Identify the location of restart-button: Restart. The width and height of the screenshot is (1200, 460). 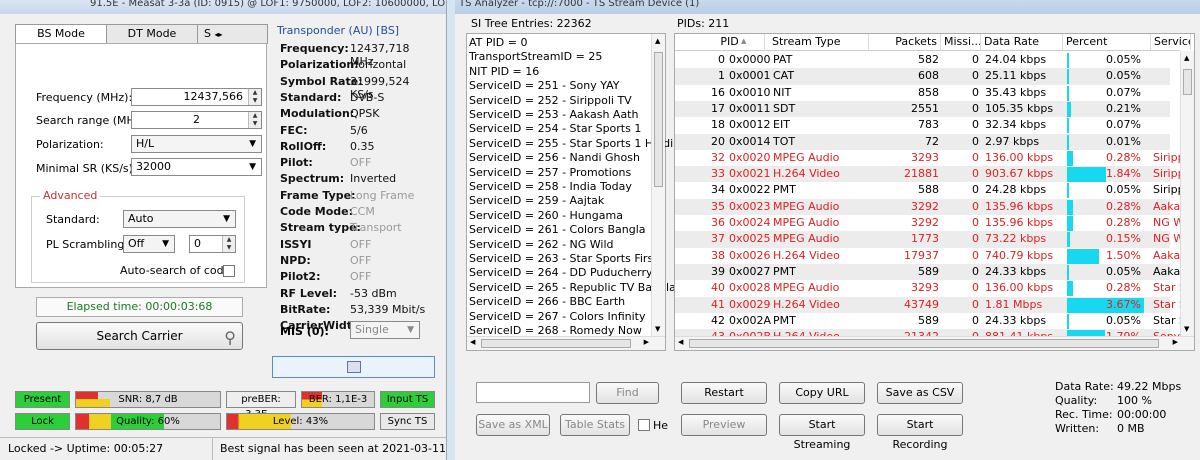
(724, 393).